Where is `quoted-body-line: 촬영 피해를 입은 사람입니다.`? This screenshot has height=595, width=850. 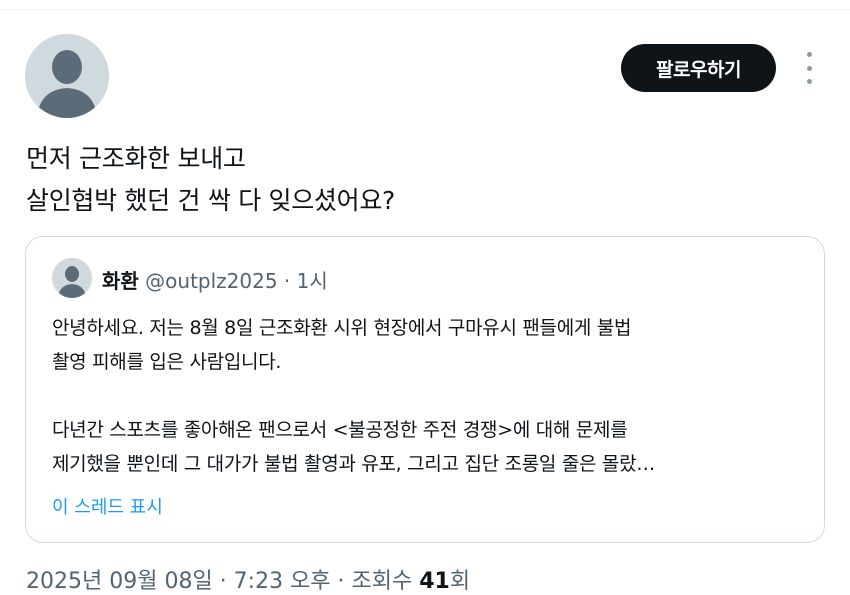
quoted-body-line: 촬영 피해를 입은 사람입니다. is located at coordinates (167, 362).